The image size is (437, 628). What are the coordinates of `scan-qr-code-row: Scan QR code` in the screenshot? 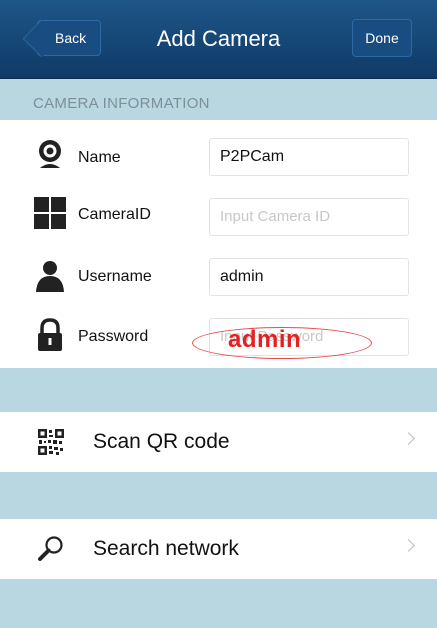 It's located at (218, 442).